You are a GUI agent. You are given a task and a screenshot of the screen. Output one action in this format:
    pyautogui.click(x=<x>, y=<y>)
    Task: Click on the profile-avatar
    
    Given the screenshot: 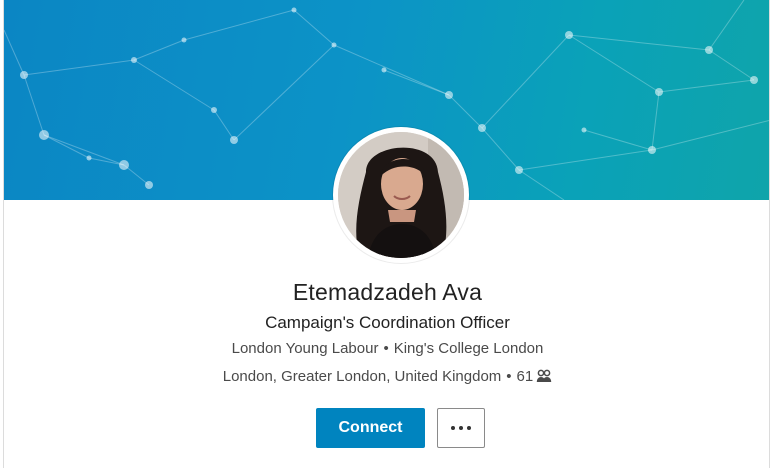 What is the action you would take?
    pyautogui.click(x=401, y=195)
    